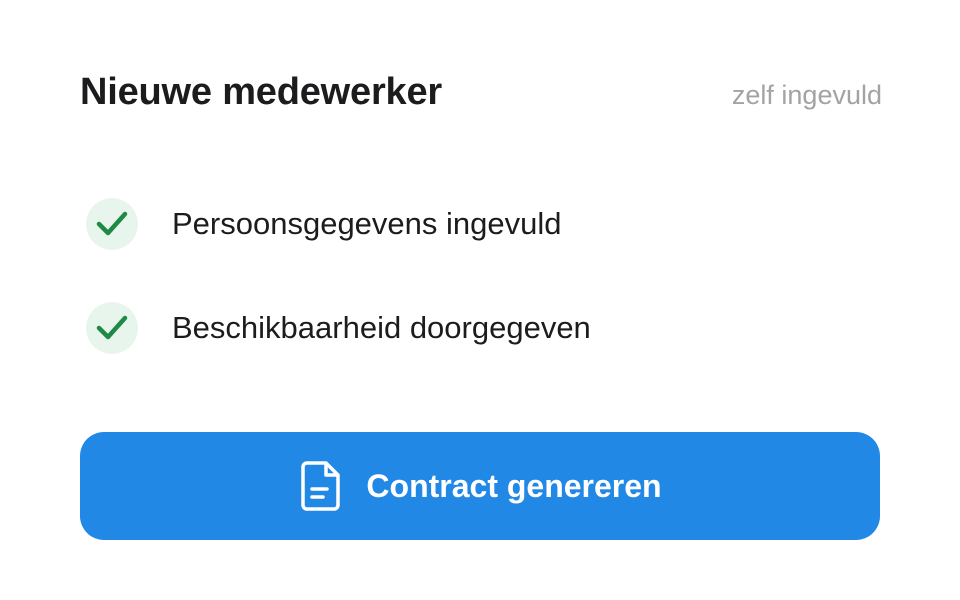 The image size is (960, 600). I want to click on card-header: Nieuwe medewerker zelf ingevuld, so click(481, 92).